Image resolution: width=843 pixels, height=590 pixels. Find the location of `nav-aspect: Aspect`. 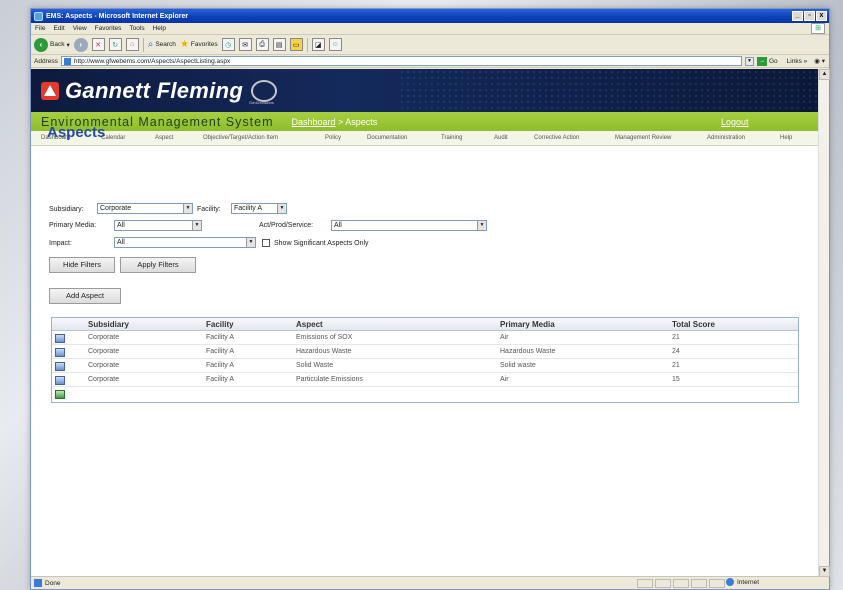

nav-aspect: Aspect is located at coordinates (164, 138).